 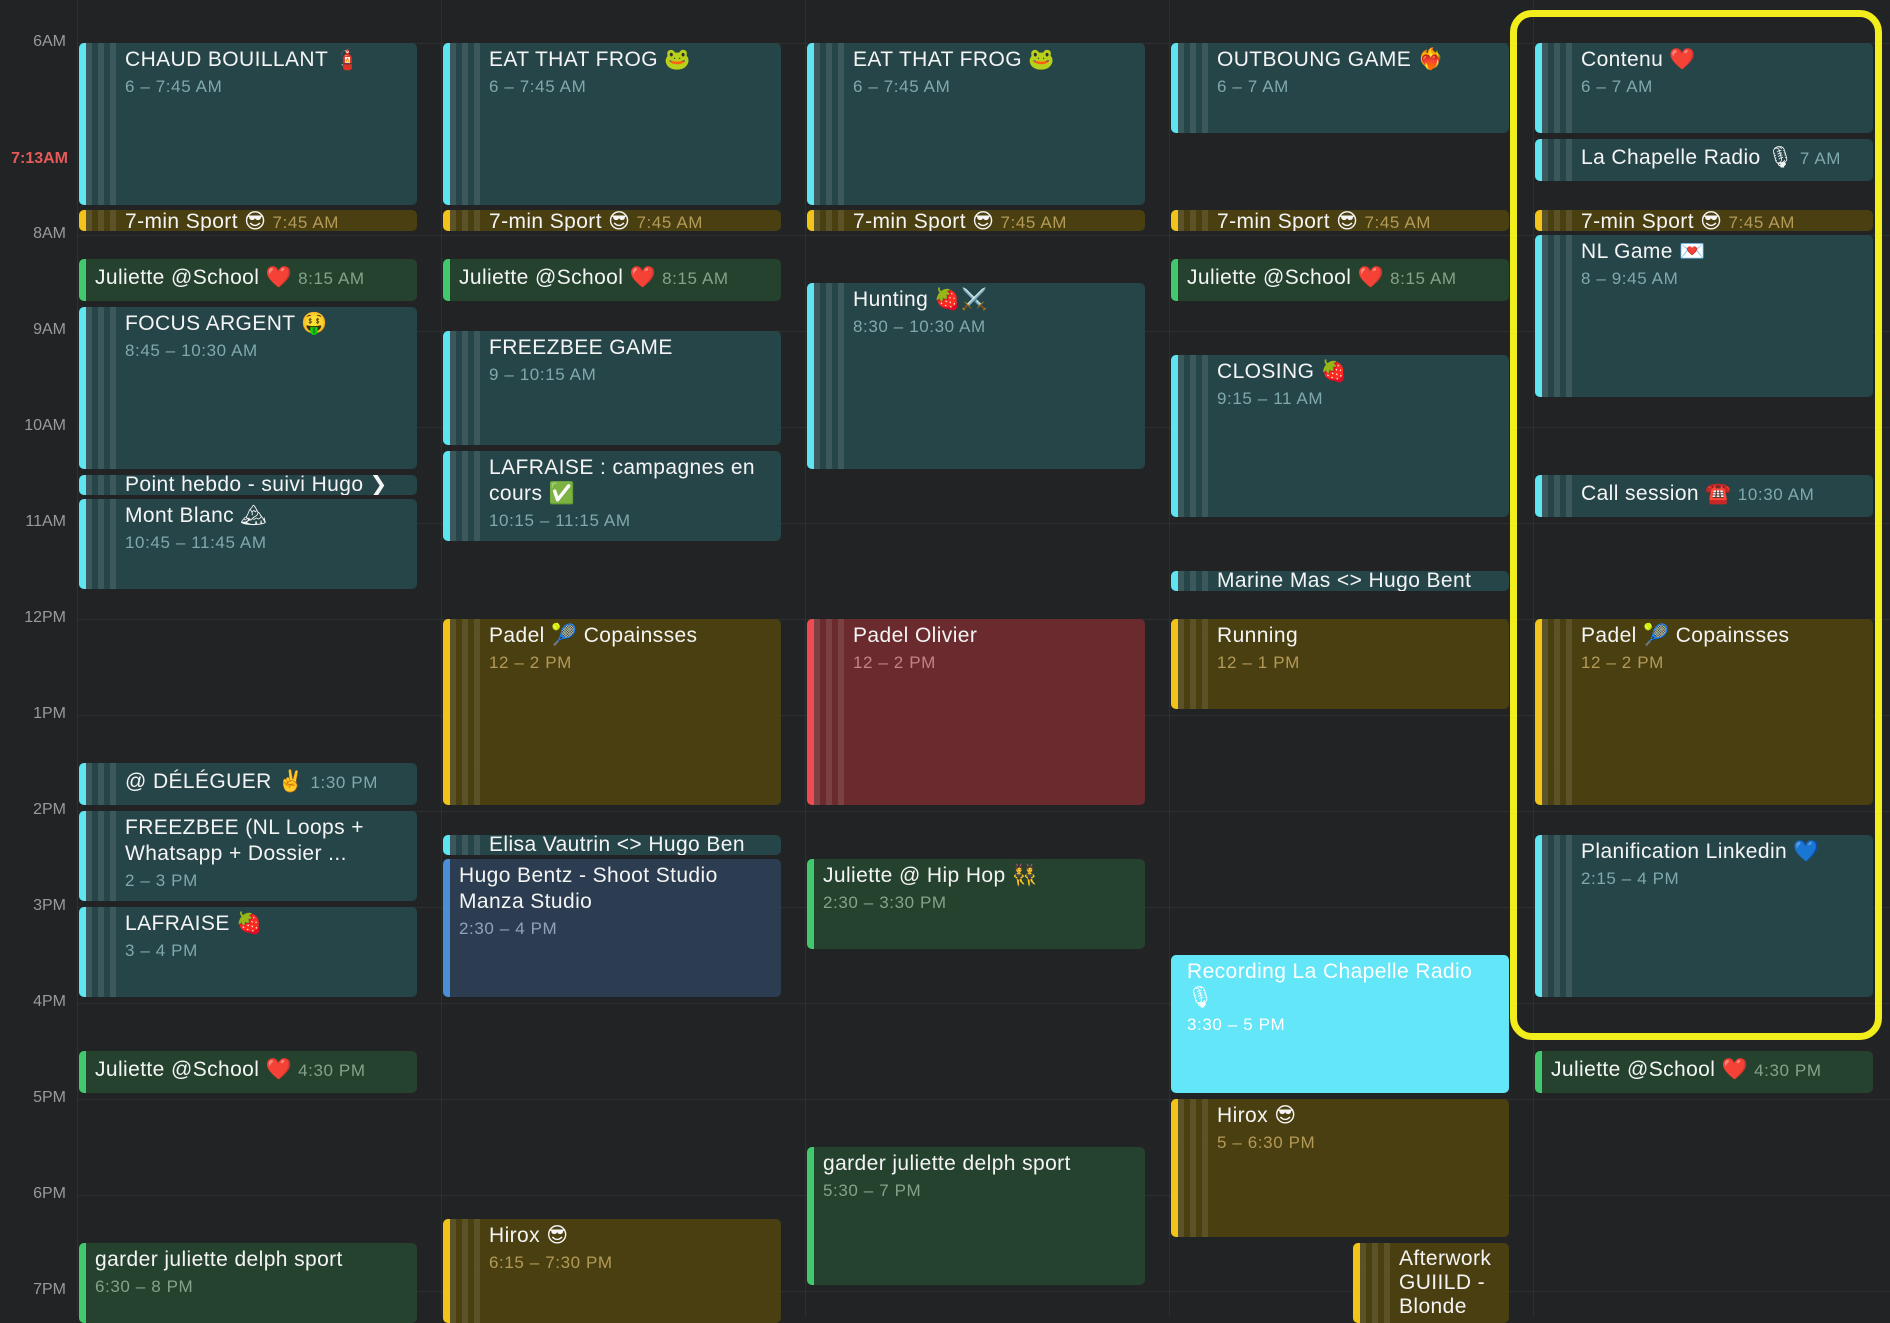 I want to click on event-time: 3:30 – 5 PM, so click(x=1236, y=1024).